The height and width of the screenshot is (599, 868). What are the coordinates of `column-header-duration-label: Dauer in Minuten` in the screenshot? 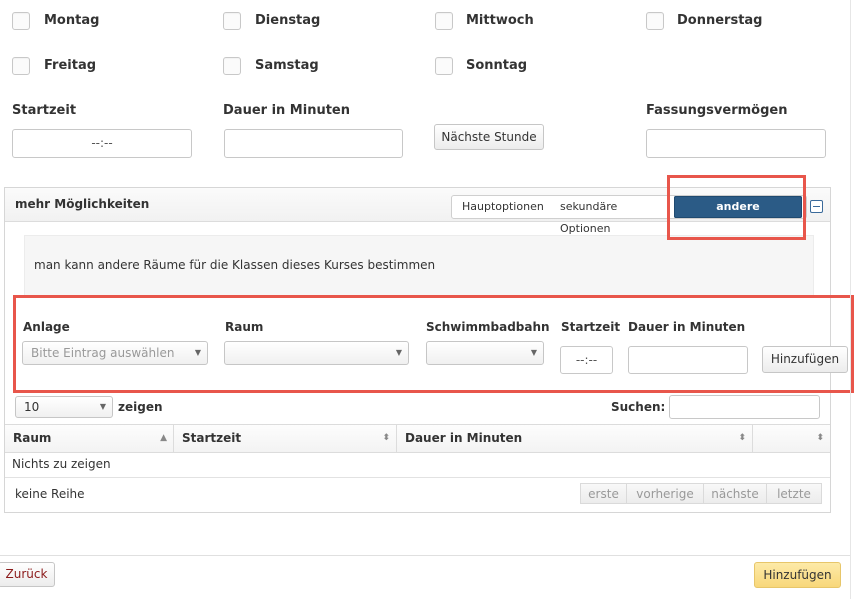 It's located at (464, 438).